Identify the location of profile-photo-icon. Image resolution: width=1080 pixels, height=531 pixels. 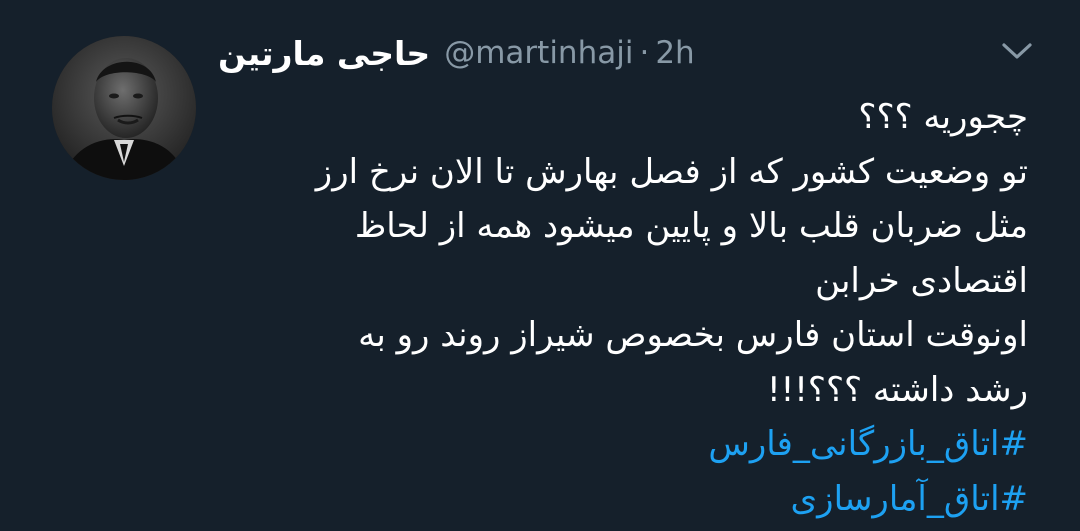
(124, 108).